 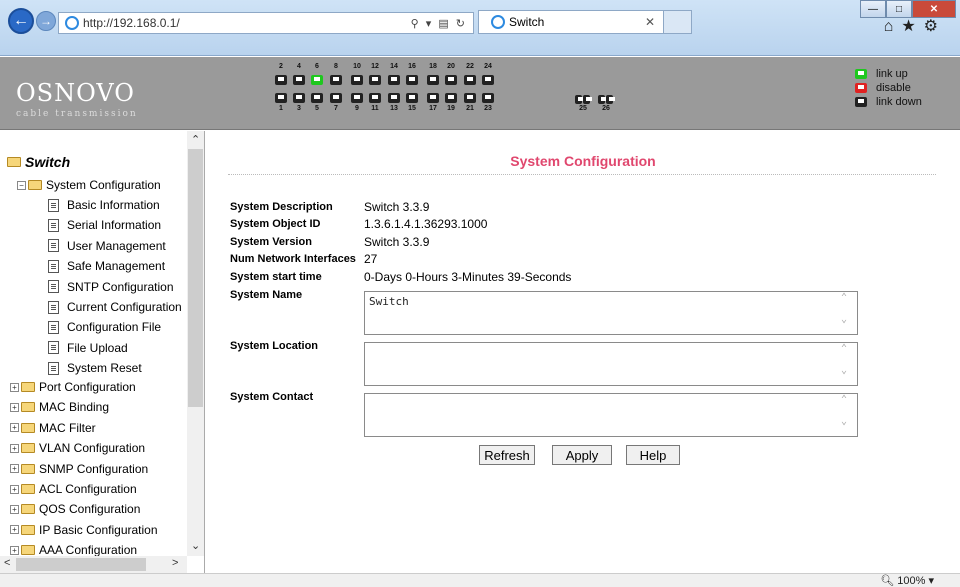 I want to click on scroll-left-icon: <, so click(x=7, y=563).